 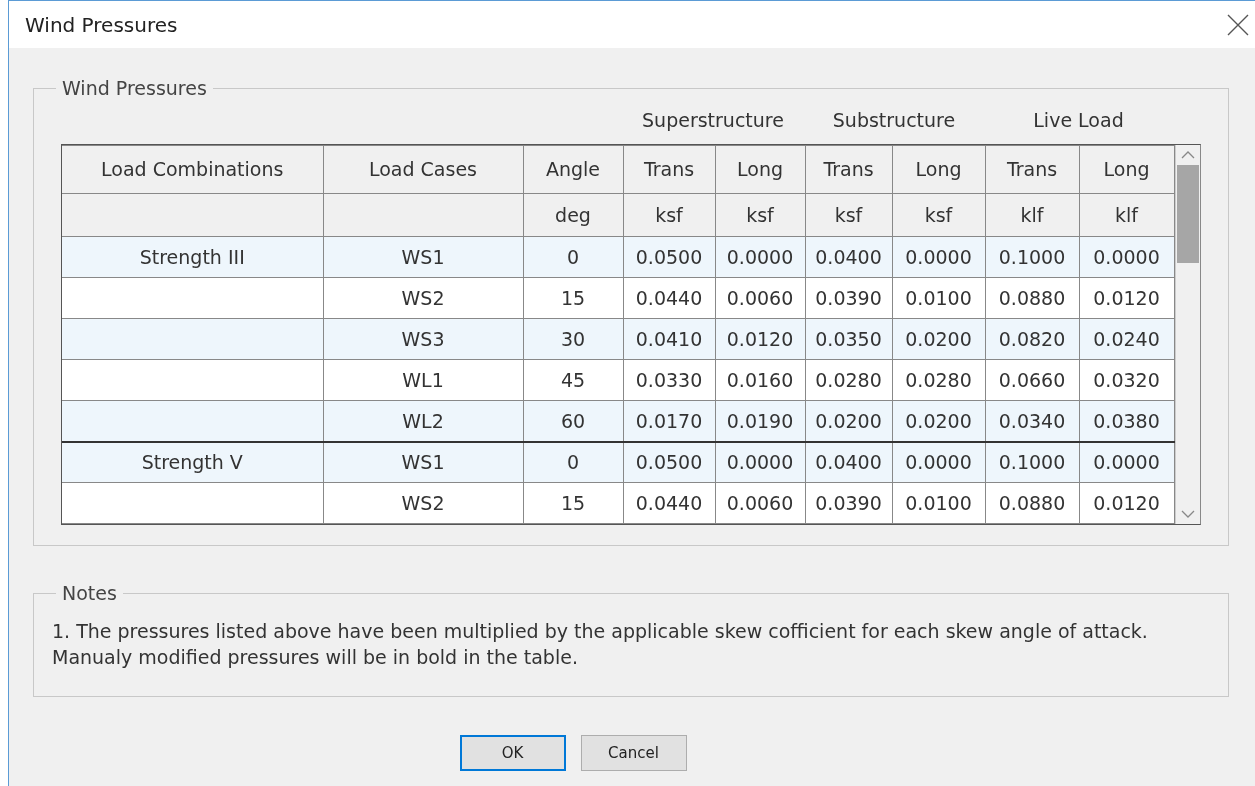 What do you see at coordinates (713, 121) in the screenshot?
I see `column-group-header: Superstructure` at bounding box center [713, 121].